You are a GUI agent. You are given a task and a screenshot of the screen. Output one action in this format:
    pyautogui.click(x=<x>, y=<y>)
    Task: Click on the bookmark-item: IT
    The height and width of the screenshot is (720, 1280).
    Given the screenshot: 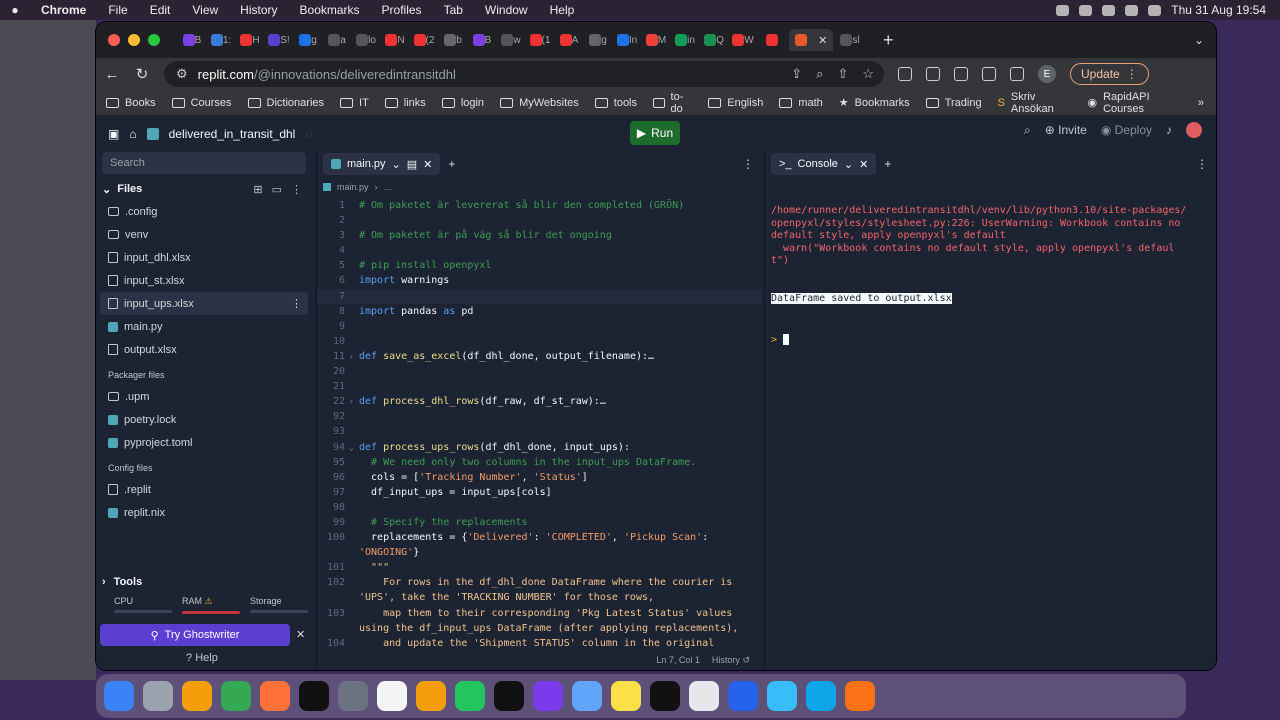 What is the action you would take?
    pyautogui.click(x=354, y=103)
    